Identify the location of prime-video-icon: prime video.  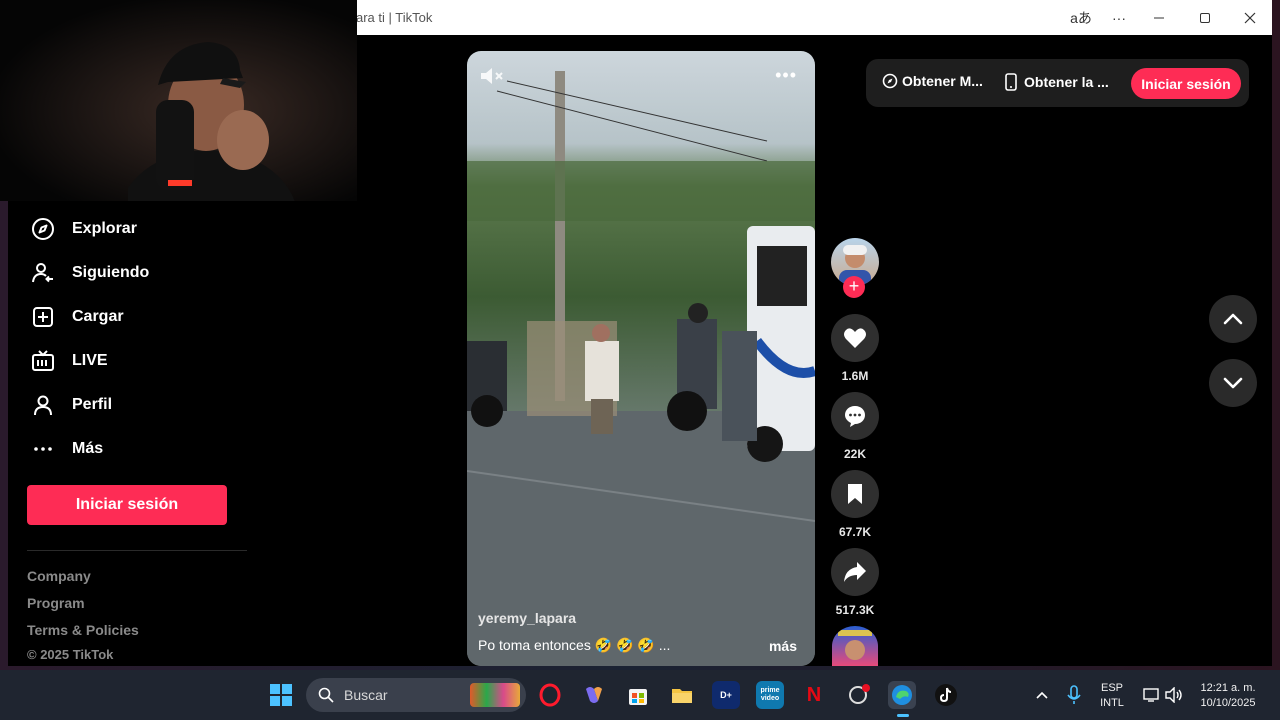
(770, 695).